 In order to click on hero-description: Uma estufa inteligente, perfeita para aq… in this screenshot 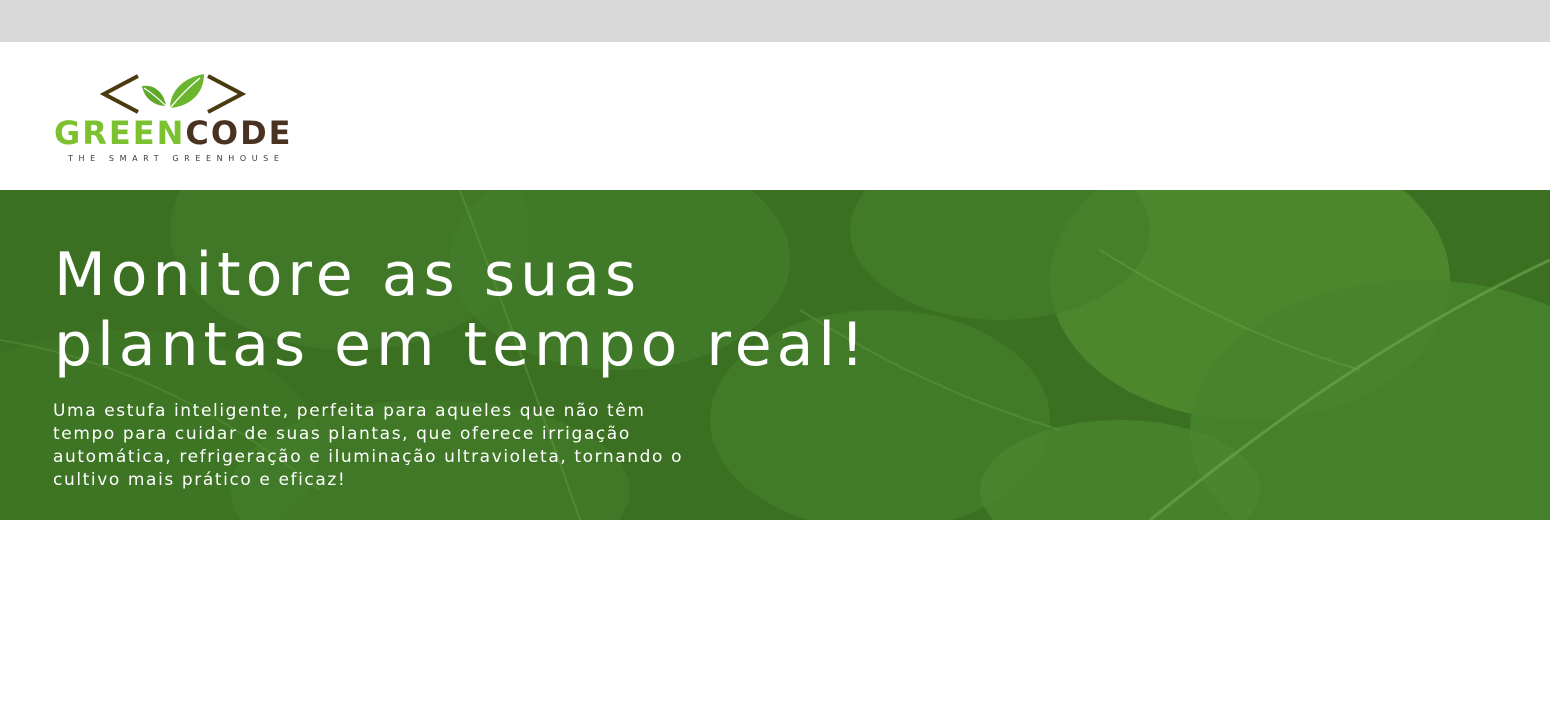, I will do `click(468, 446)`.